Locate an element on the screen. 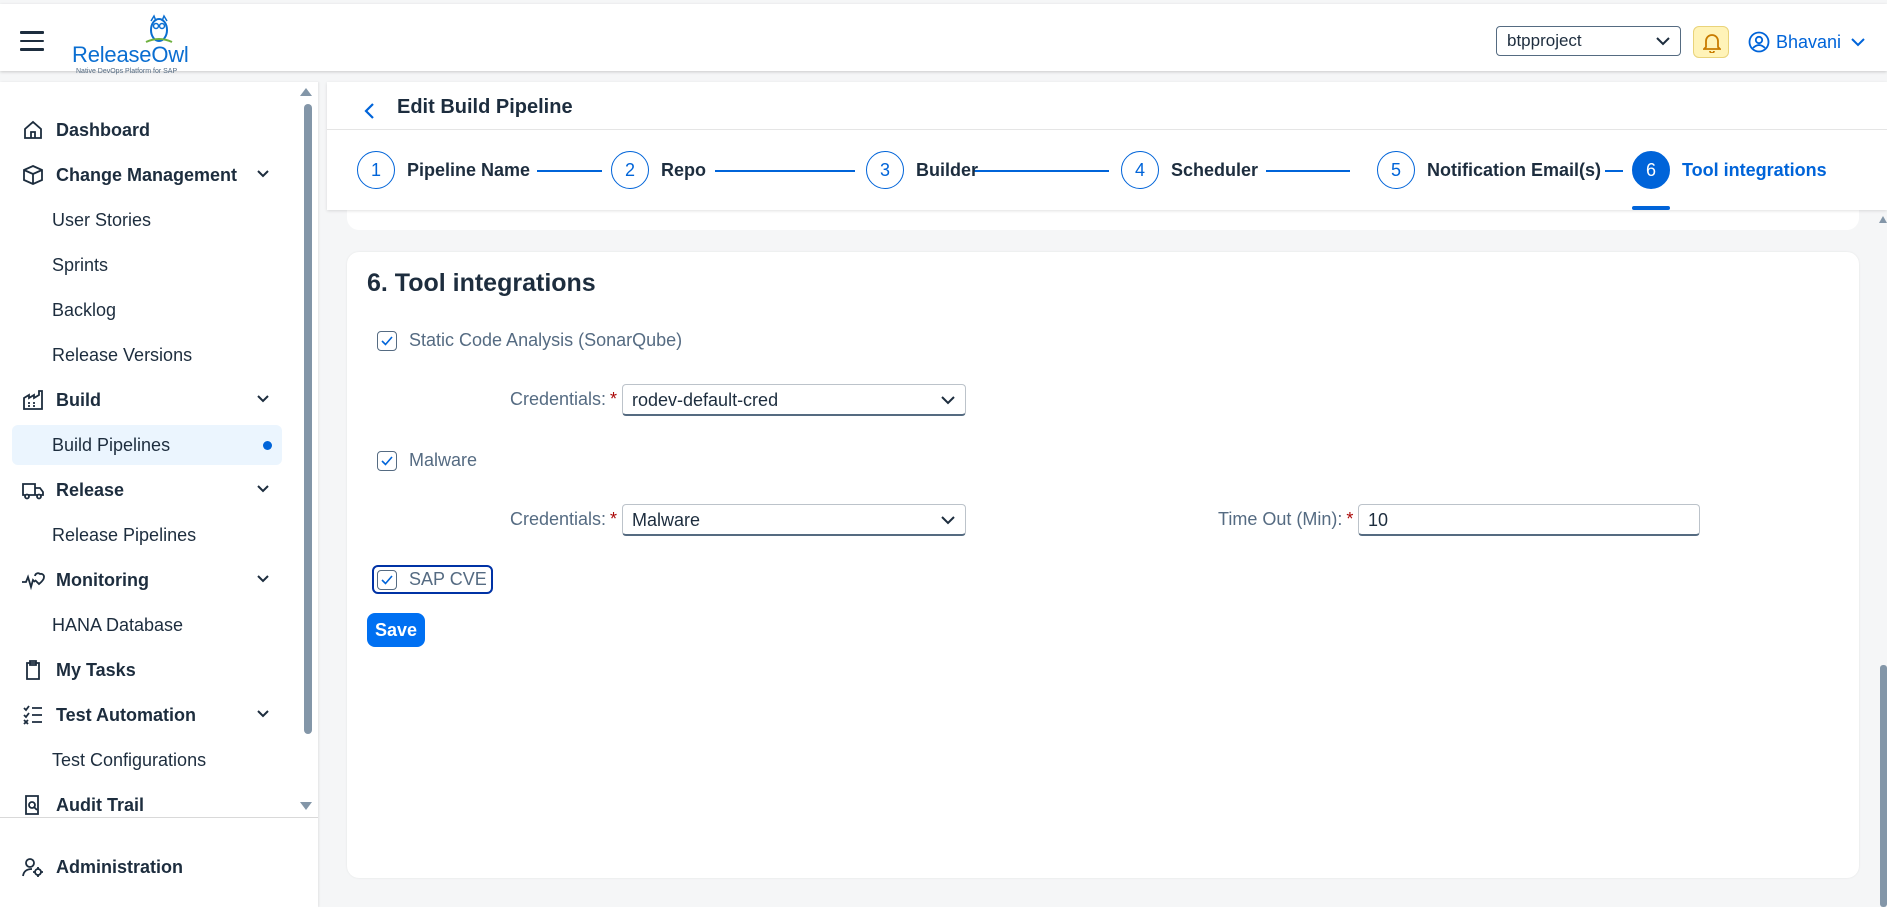 Image resolution: width=1887 pixels, height=907 pixels. sonarqube-checkbox: Static Code Analysis (SonarQube) is located at coordinates (529, 340).